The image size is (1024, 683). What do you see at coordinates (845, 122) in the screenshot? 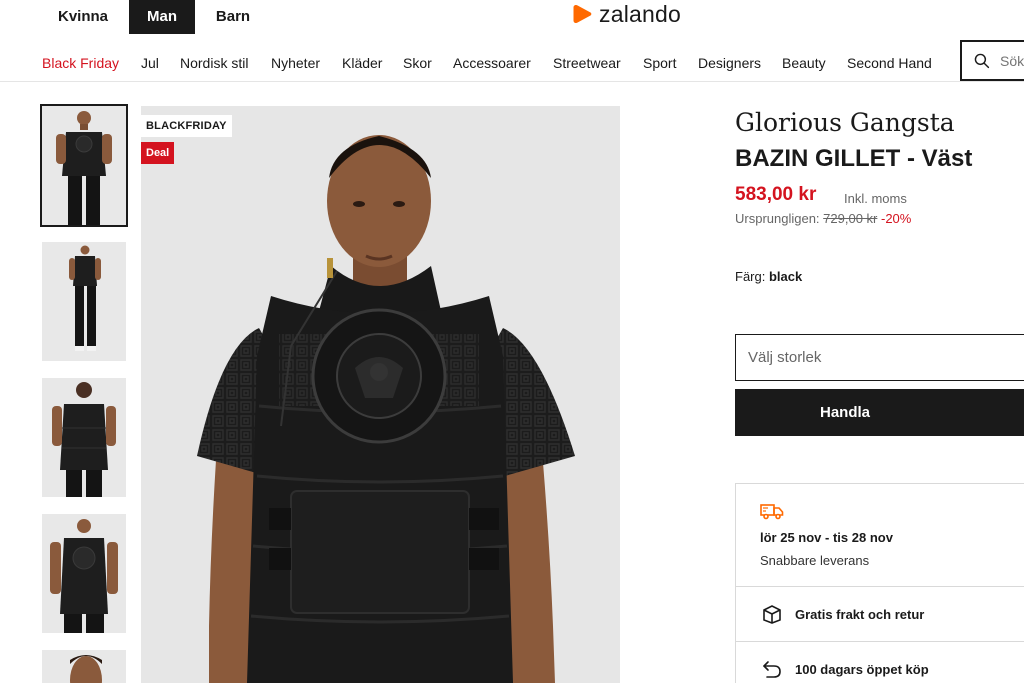
I see `product-brand: Glorious Gangsta` at bounding box center [845, 122].